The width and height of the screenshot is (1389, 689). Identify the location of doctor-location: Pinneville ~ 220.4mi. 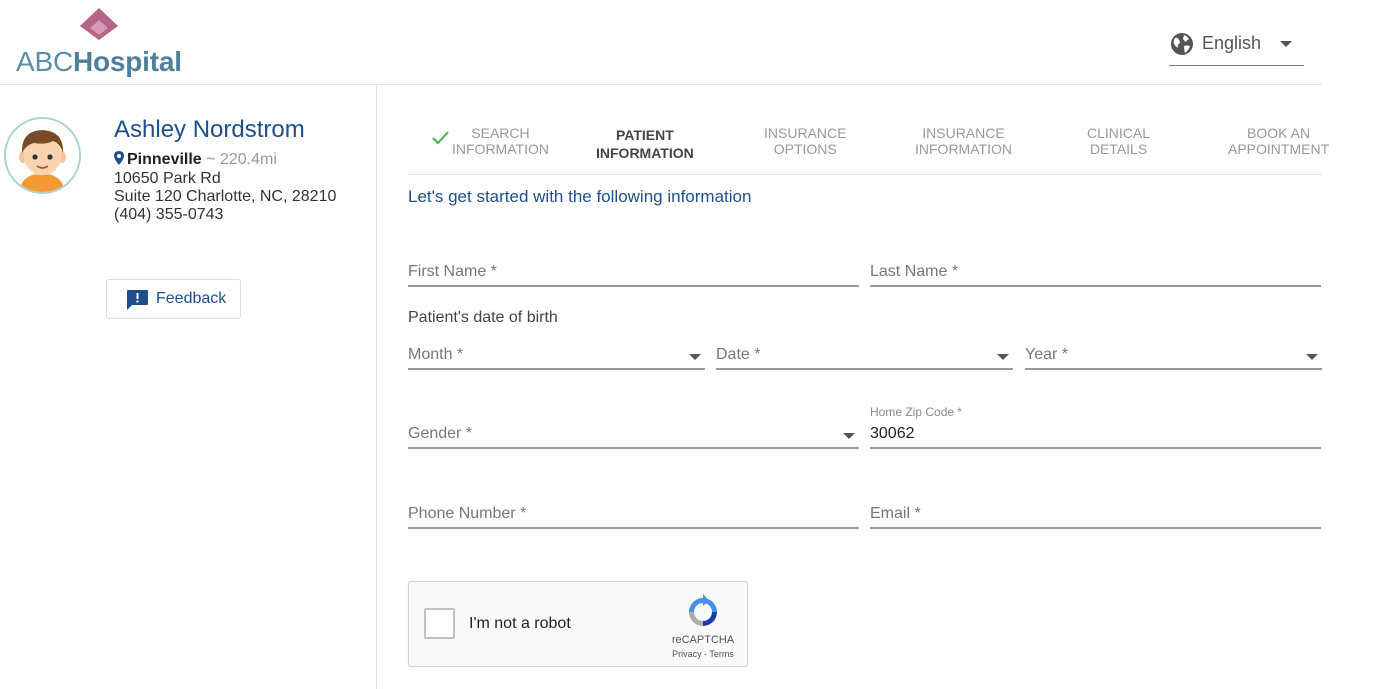
(195, 160).